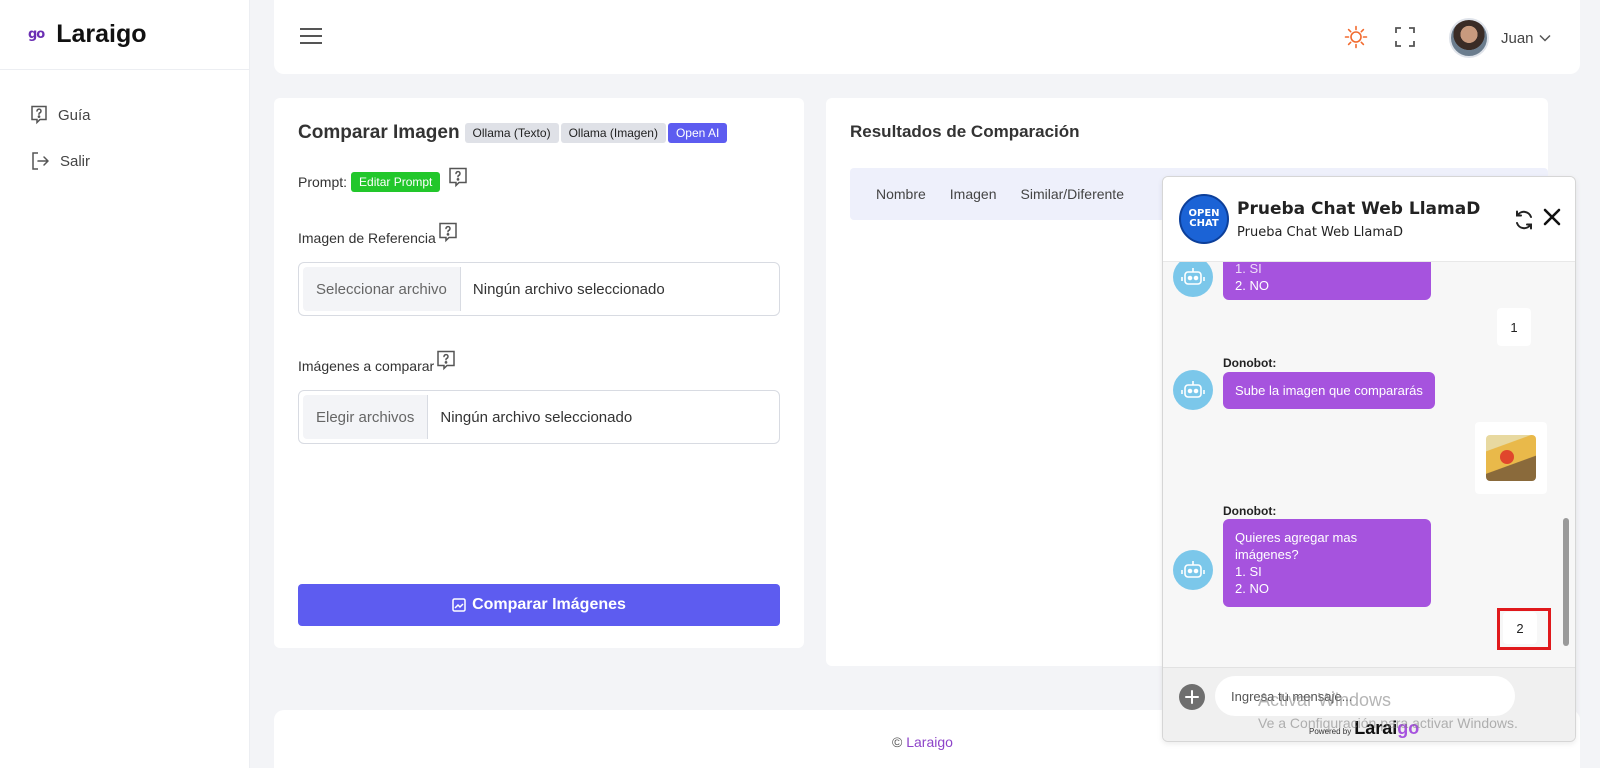 The image size is (1600, 768). What do you see at coordinates (1517, 38) in the screenshot?
I see `user-name: Juan` at bounding box center [1517, 38].